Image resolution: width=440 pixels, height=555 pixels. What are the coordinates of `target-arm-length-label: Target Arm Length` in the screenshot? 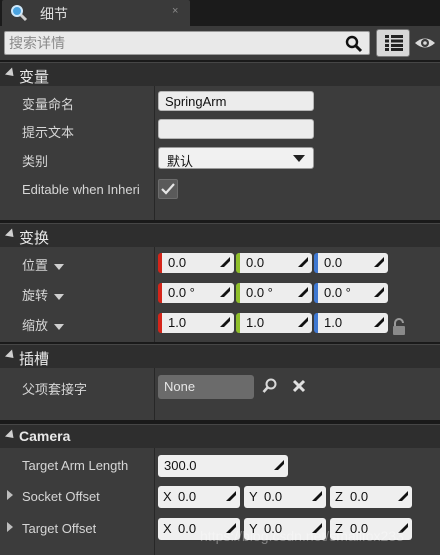 It's located at (75, 465).